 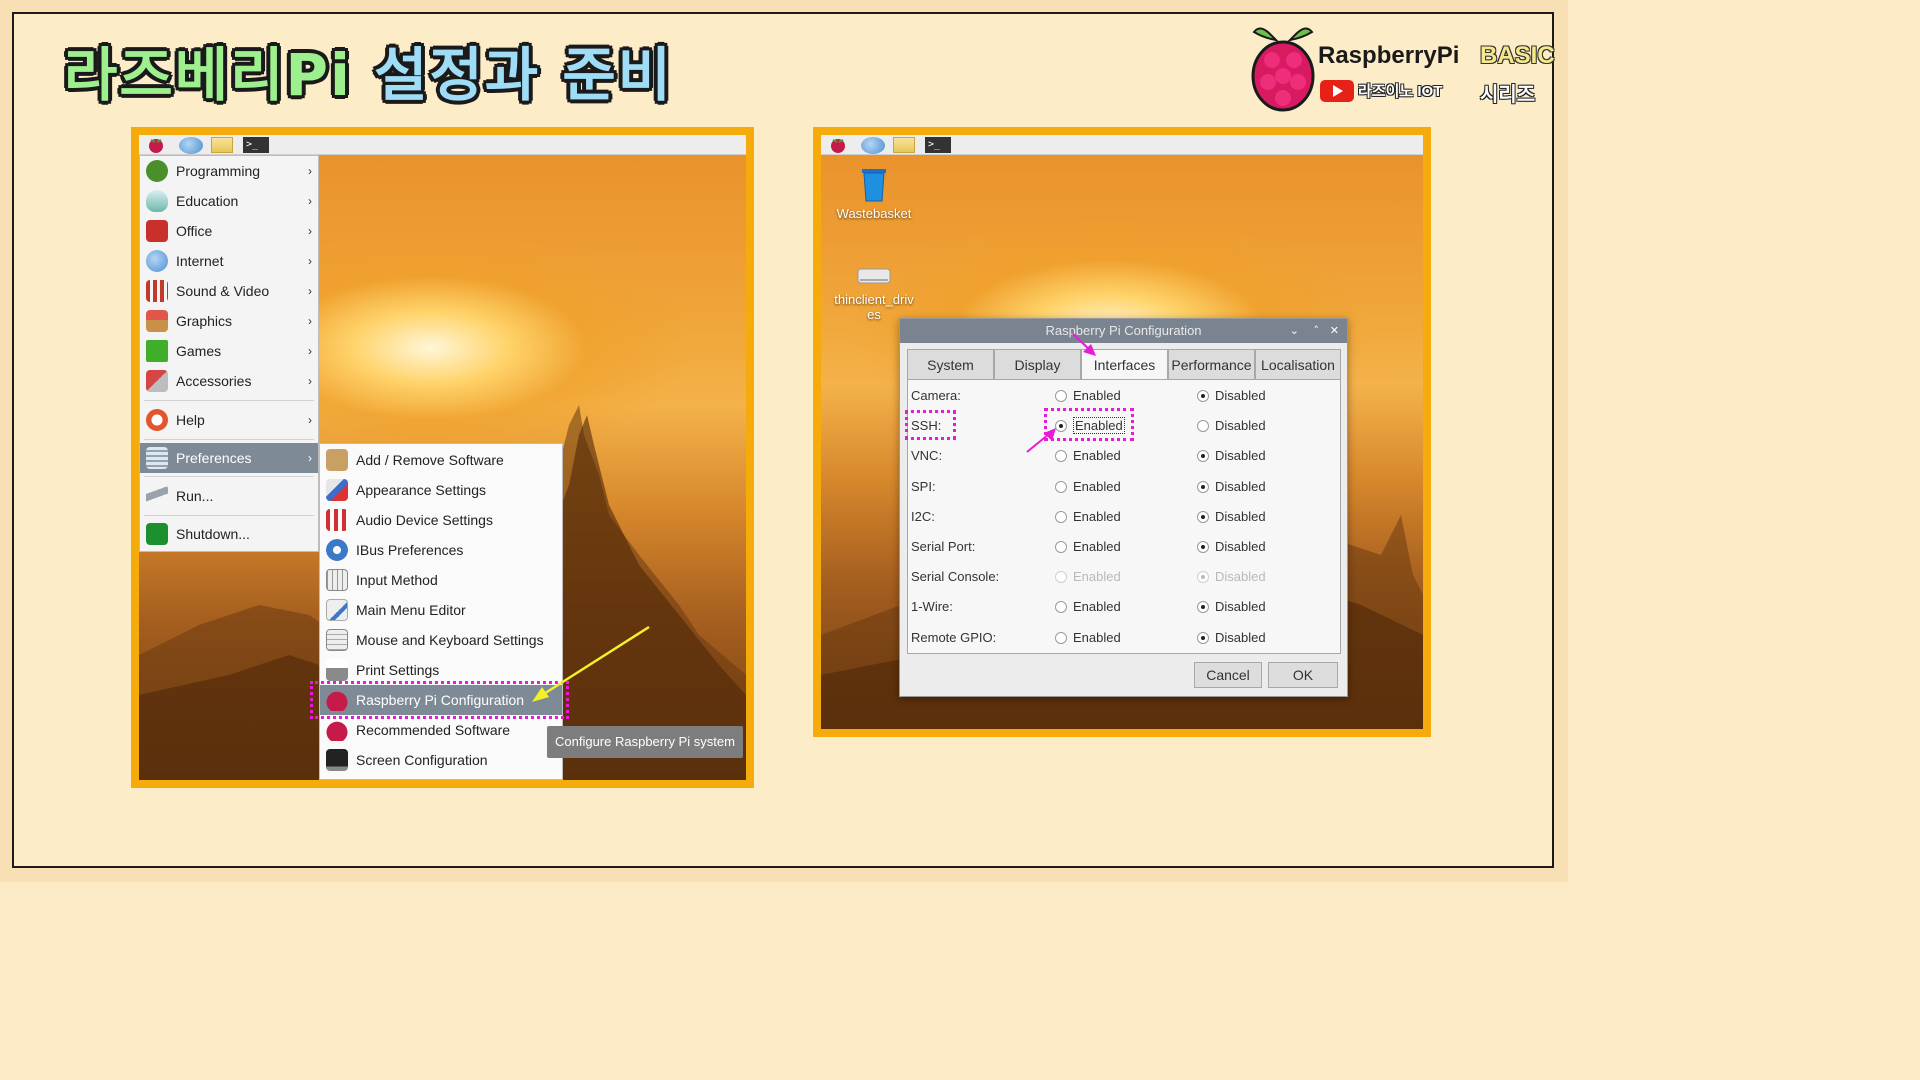 What do you see at coordinates (229, 420) in the screenshot?
I see `menu-item-help: Help ›` at bounding box center [229, 420].